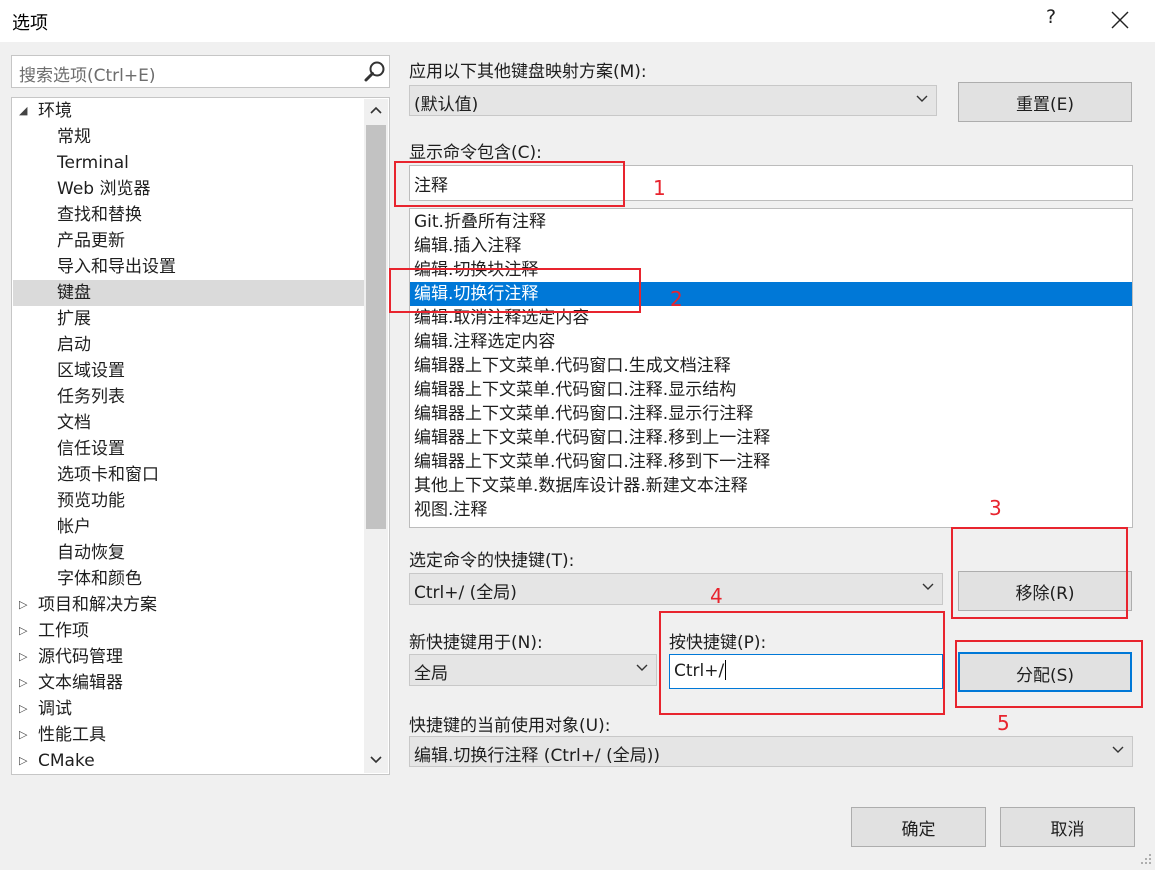 The width and height of the screenshot is (1155, 870). What do you see at coordinates (577, 21) in the screenshot?
I see `title-bar: 选项 ?` at bounding box center [577, 21].